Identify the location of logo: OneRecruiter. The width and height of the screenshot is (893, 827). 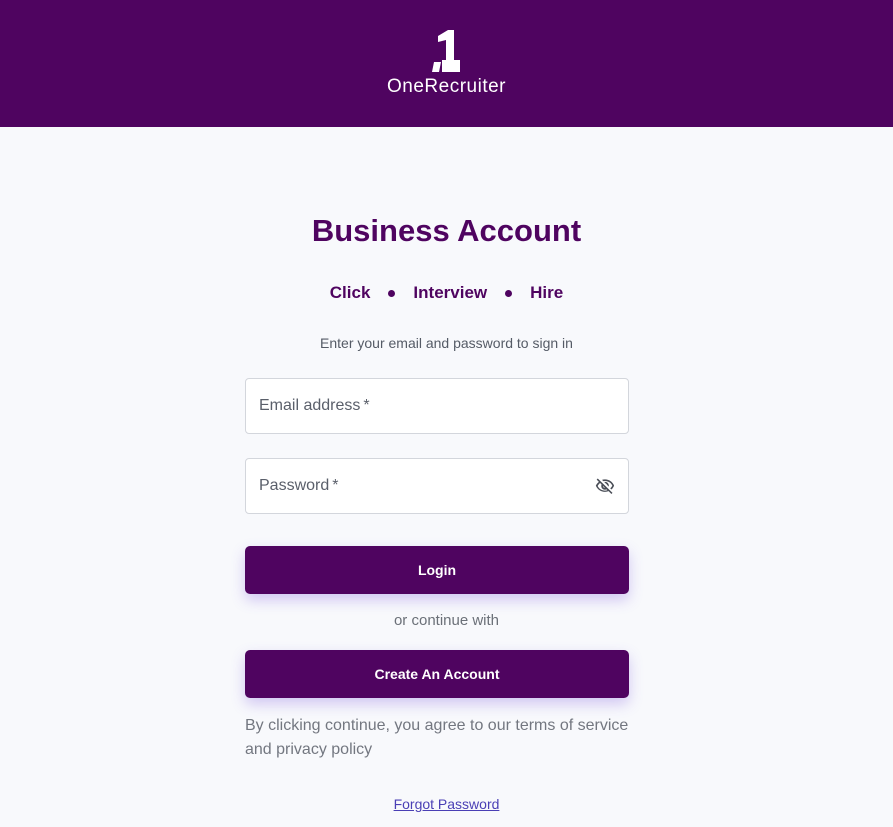
(446, 65).